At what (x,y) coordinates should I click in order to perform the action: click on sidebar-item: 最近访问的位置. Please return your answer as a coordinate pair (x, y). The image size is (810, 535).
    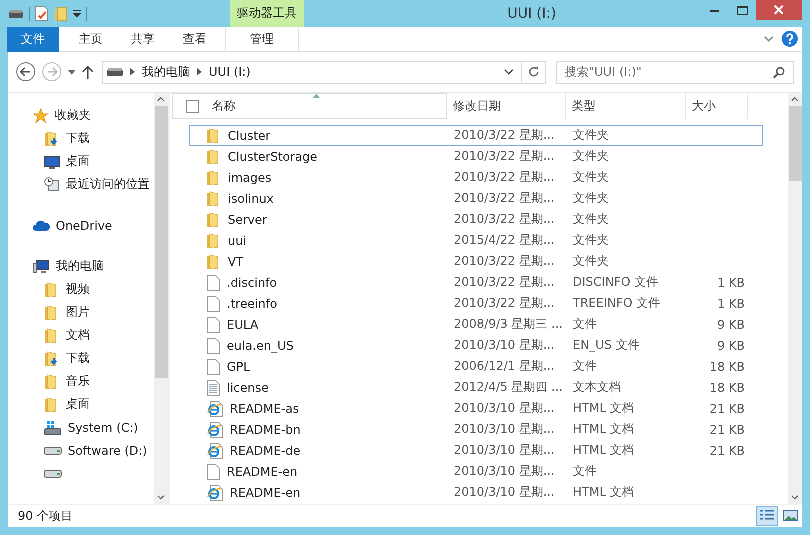
    Looking at the image, I should click on (81, 184).